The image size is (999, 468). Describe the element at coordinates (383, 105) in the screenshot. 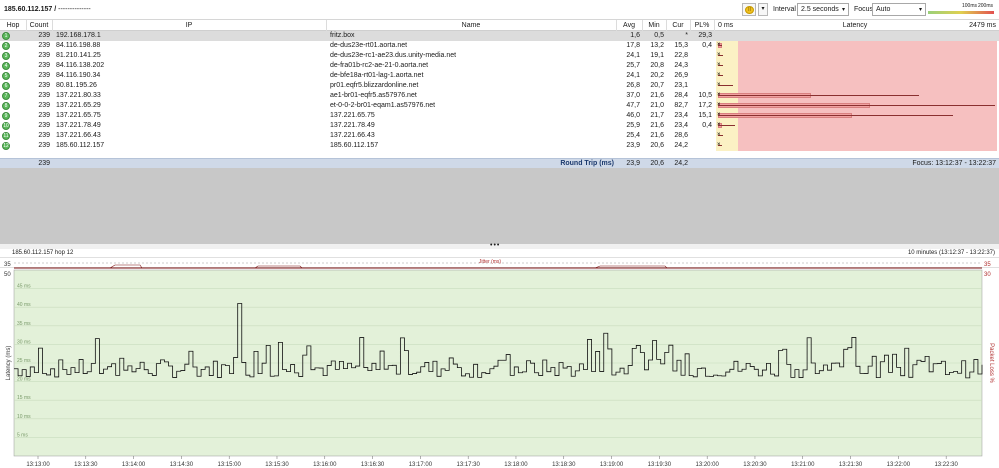

I see `hop-name: et-0-0-2-br01-eqam1.as57976.net` at that location.